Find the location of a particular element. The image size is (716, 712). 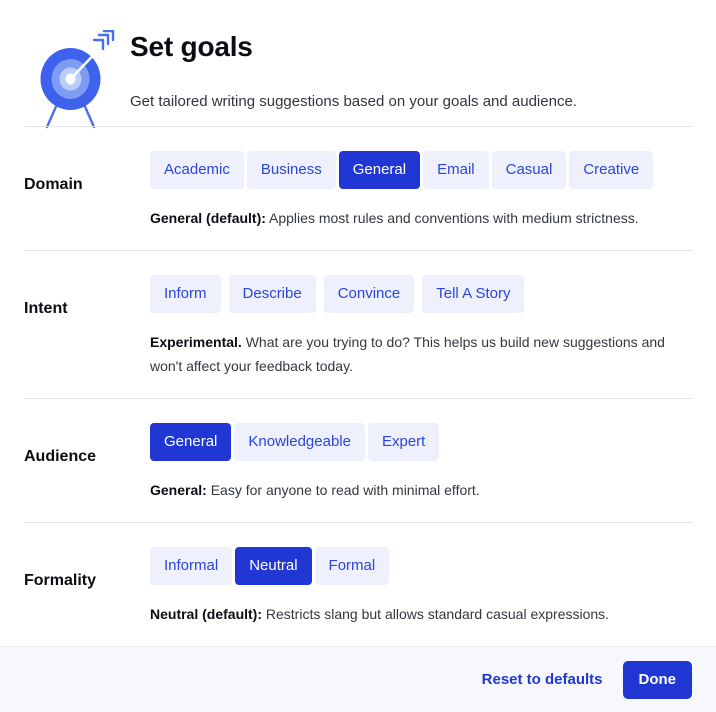

chip-audience-general: General is located at coordinates (191, 442).